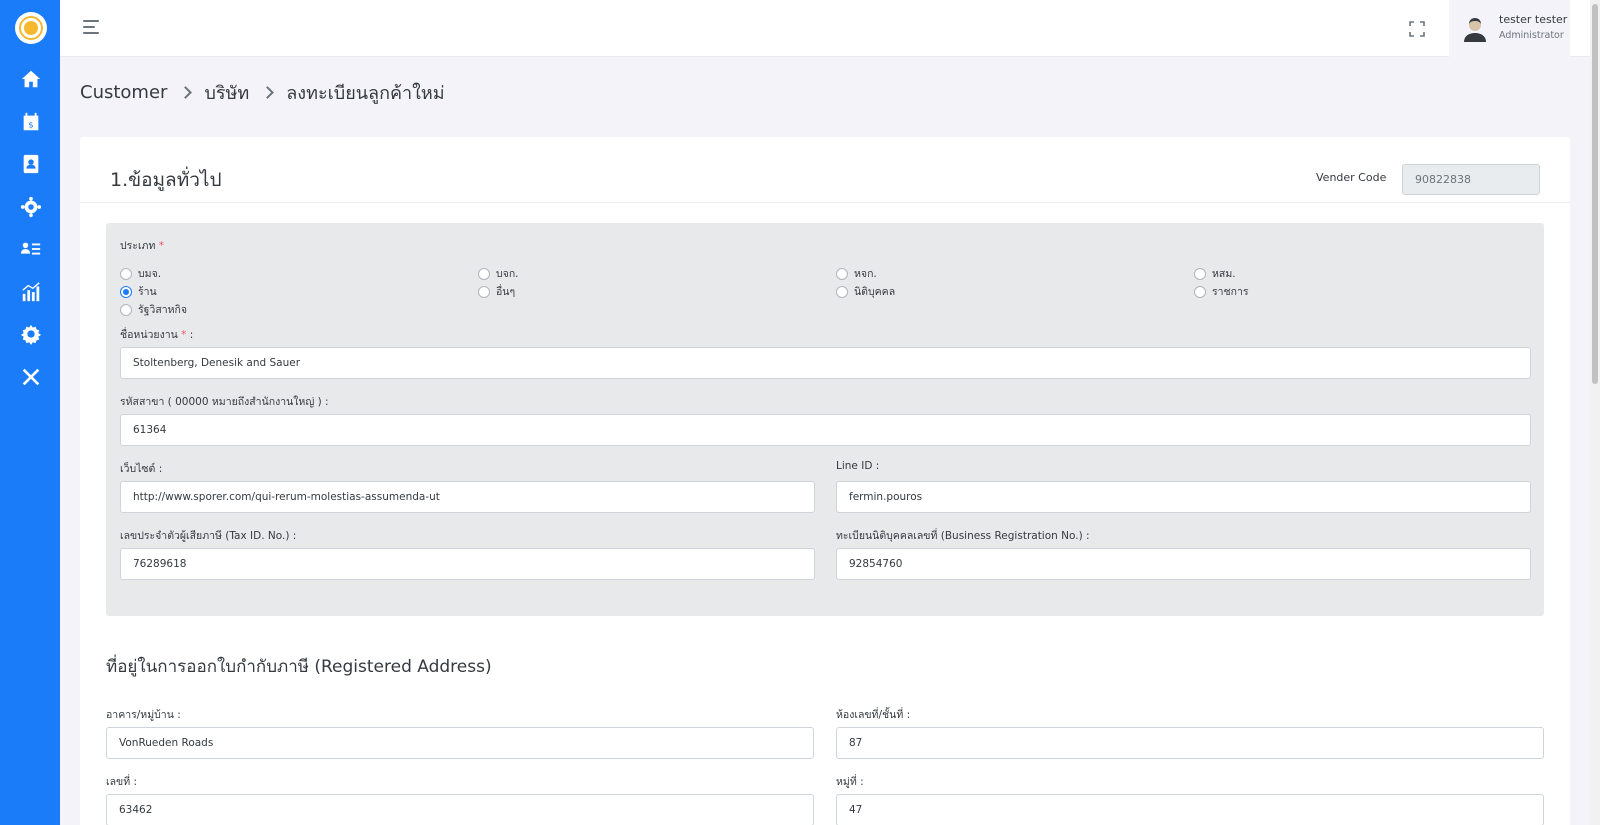 The height and width of the screenshot is (825, 1600). Describe the element at coordinates (1183, 497) in the screenshot. I see `line-id-input: fermin.pouros` at that location.